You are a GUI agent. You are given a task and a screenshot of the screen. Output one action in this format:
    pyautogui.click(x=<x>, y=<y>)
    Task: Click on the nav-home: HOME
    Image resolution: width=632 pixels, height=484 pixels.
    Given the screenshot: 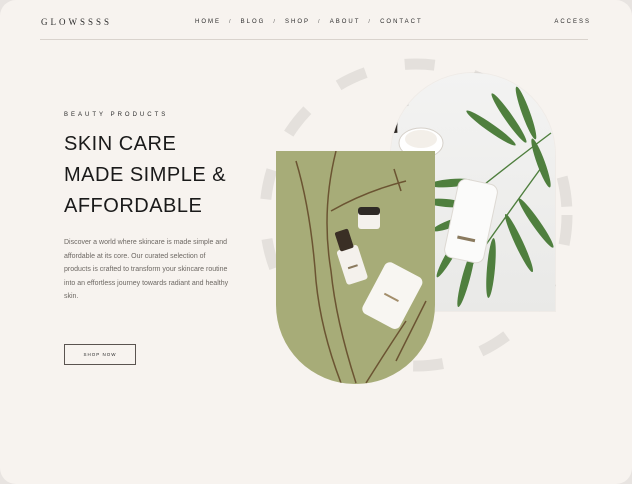 What is the action you would take?
    pyautogui.click(x=208, y=22)
    